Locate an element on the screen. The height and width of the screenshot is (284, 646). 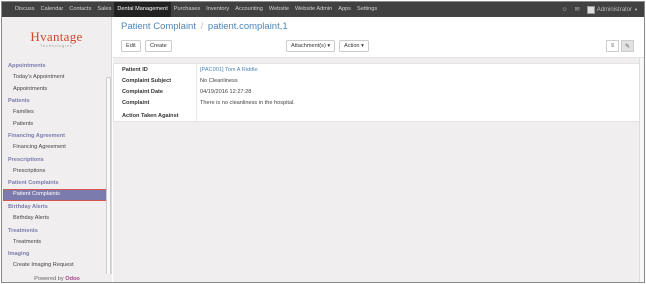
sidebar-item-appointments: Appointments is located at coordinates (56, 90).